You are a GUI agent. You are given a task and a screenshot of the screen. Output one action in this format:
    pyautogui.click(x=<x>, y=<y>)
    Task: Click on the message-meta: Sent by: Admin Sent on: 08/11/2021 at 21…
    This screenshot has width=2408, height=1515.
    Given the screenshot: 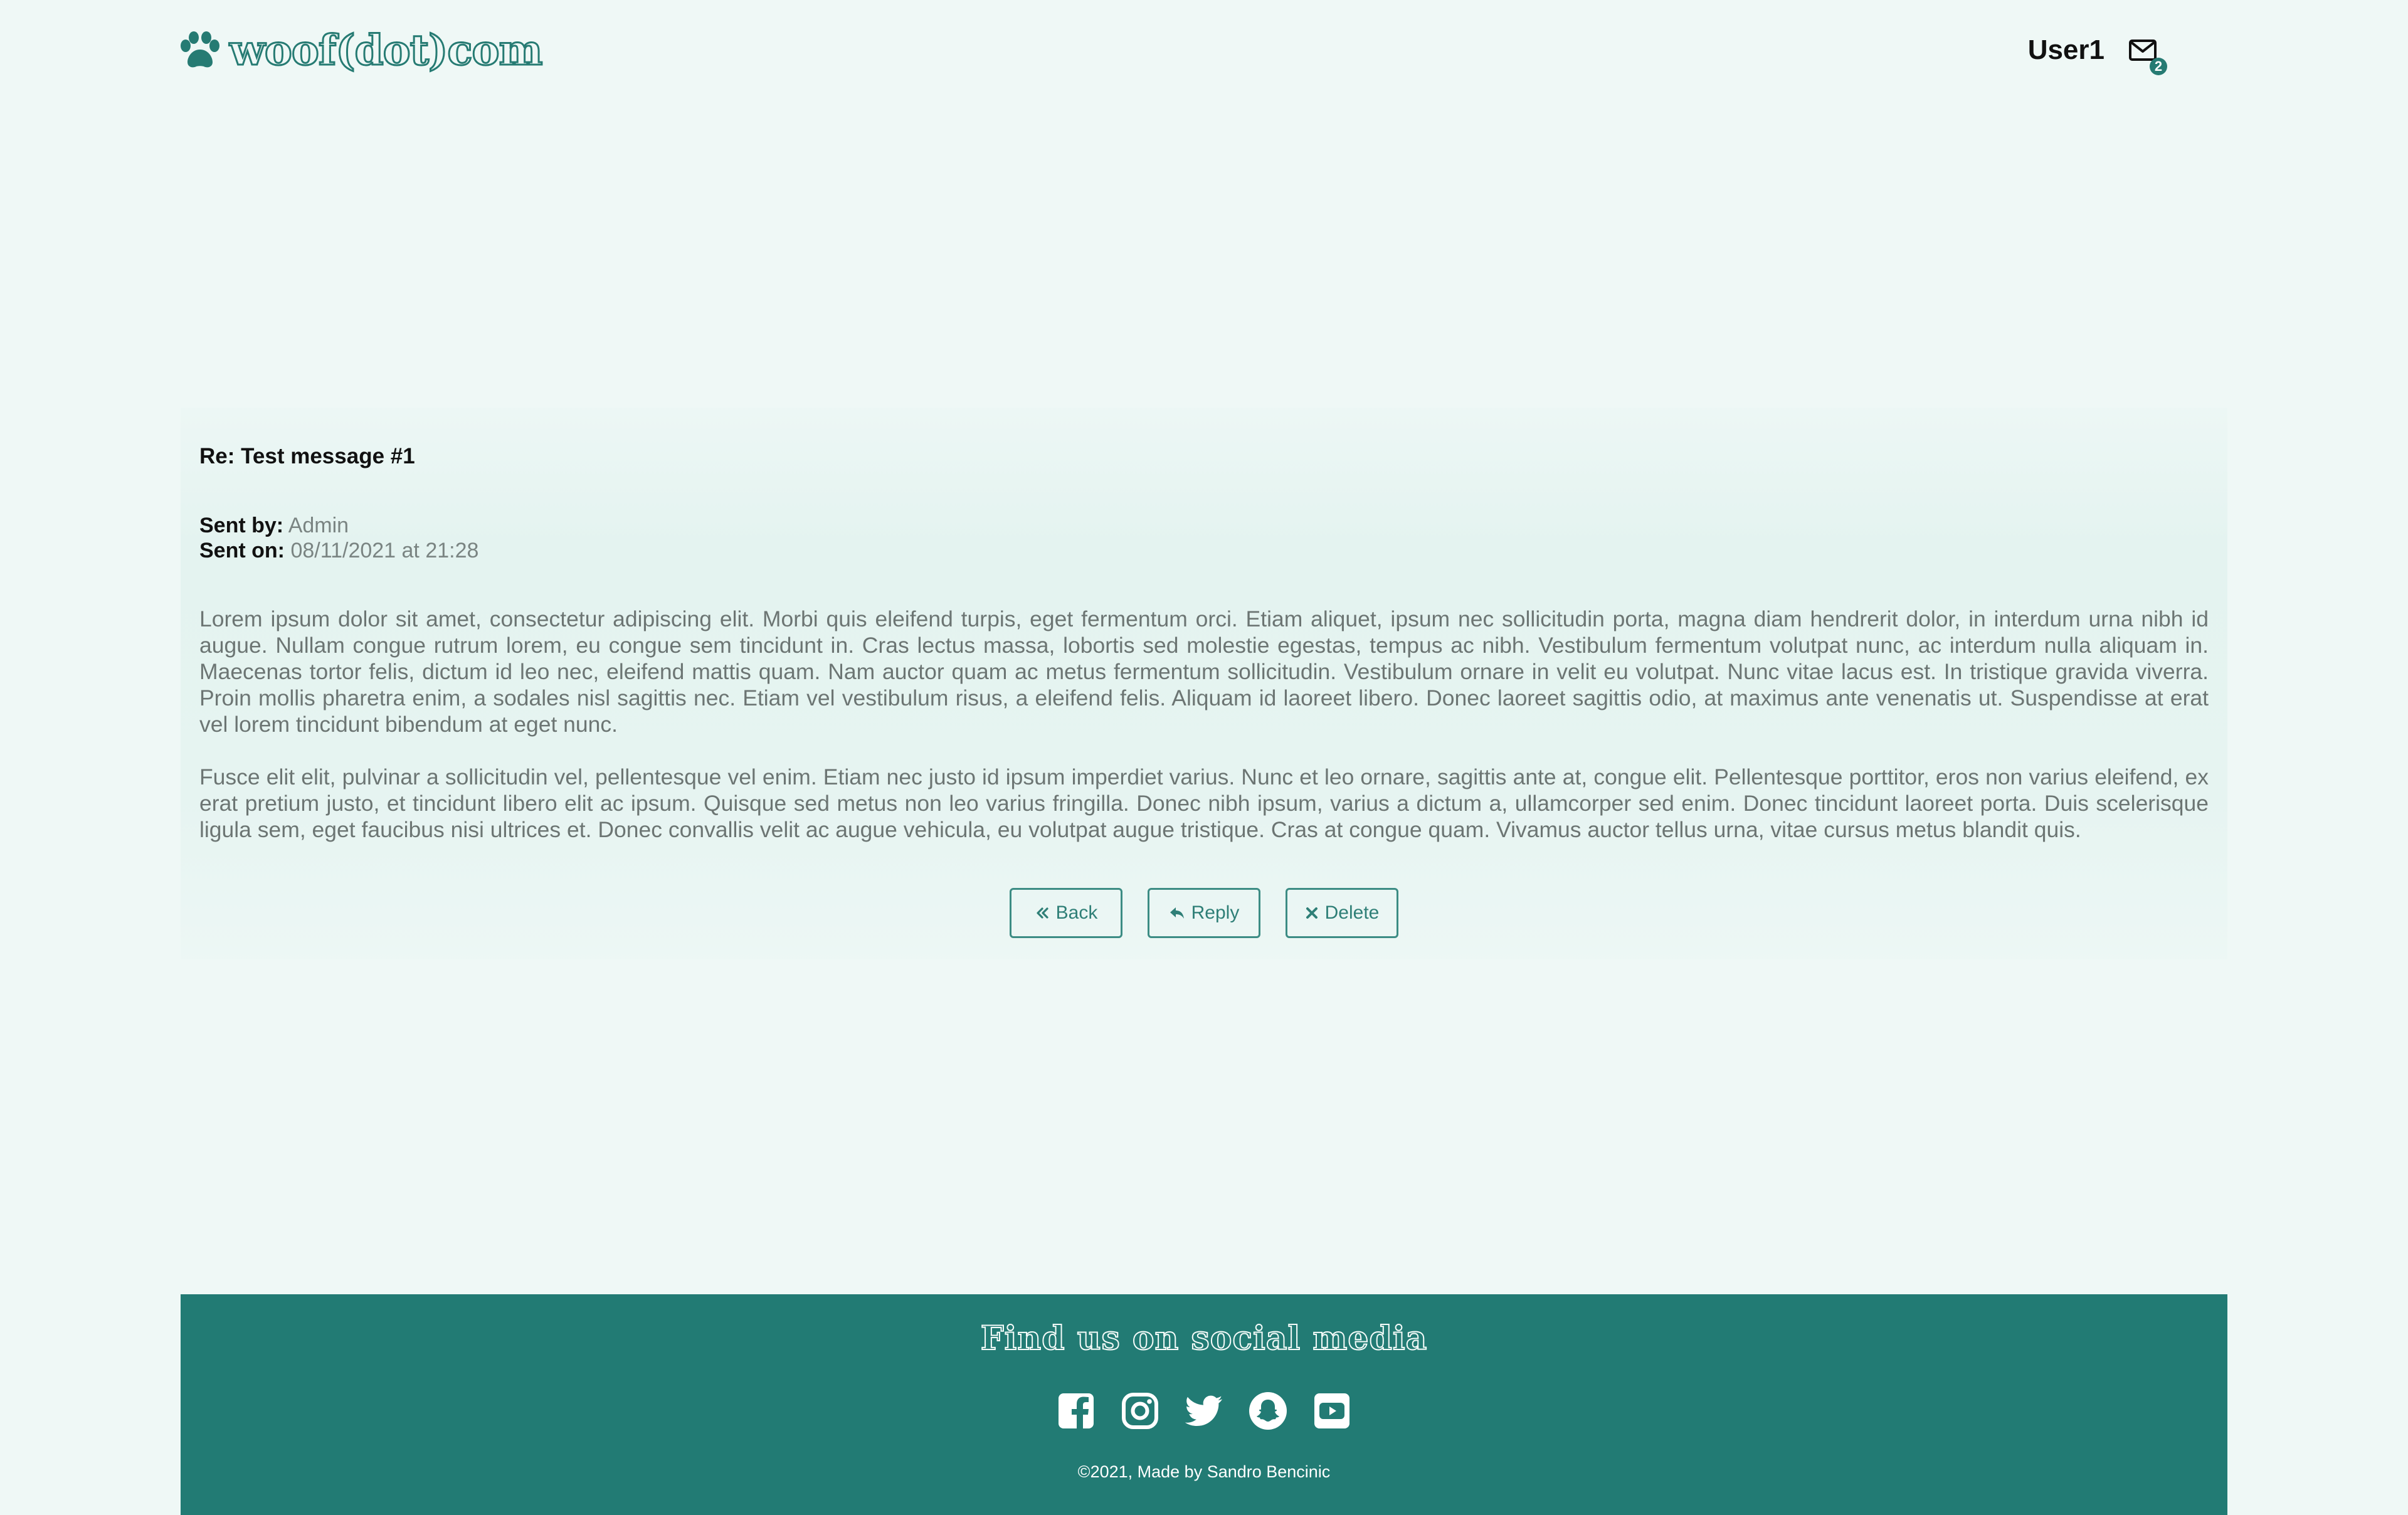 What is the action you would take?
    pyautogui.click(x=338, y=538)
    